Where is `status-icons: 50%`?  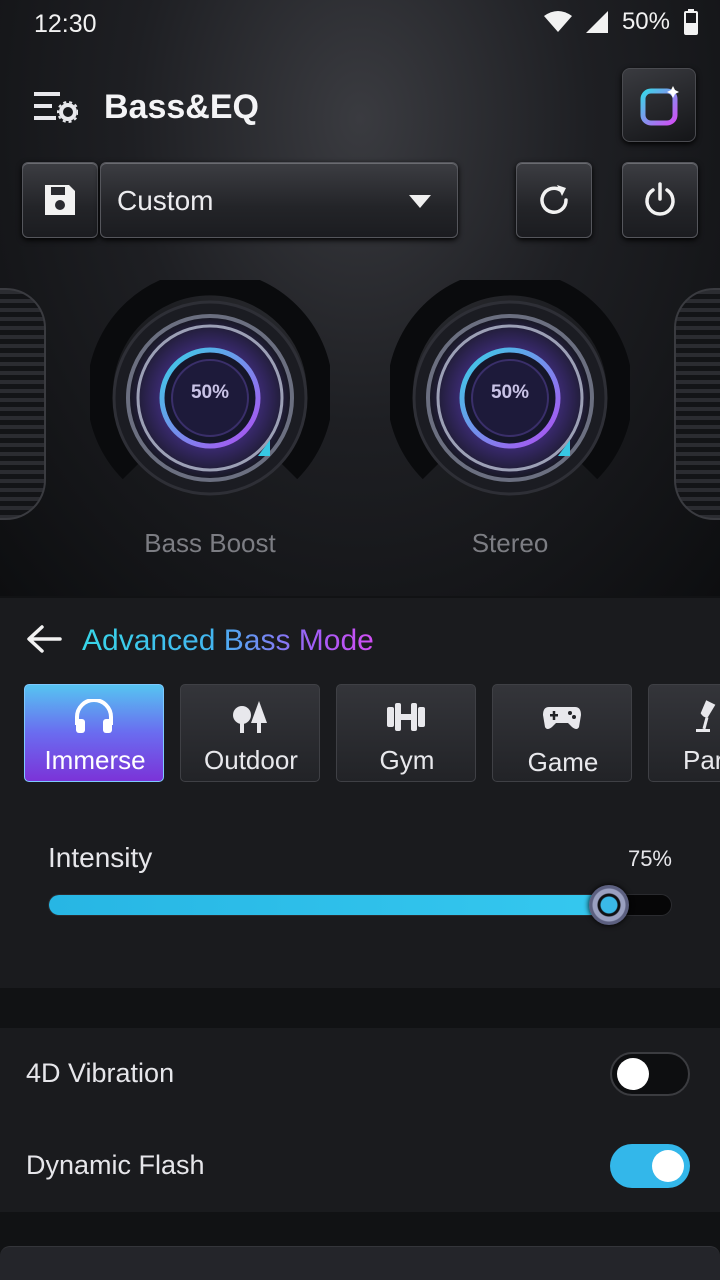
status-icons: 50% is located at coordinates (620, 22).